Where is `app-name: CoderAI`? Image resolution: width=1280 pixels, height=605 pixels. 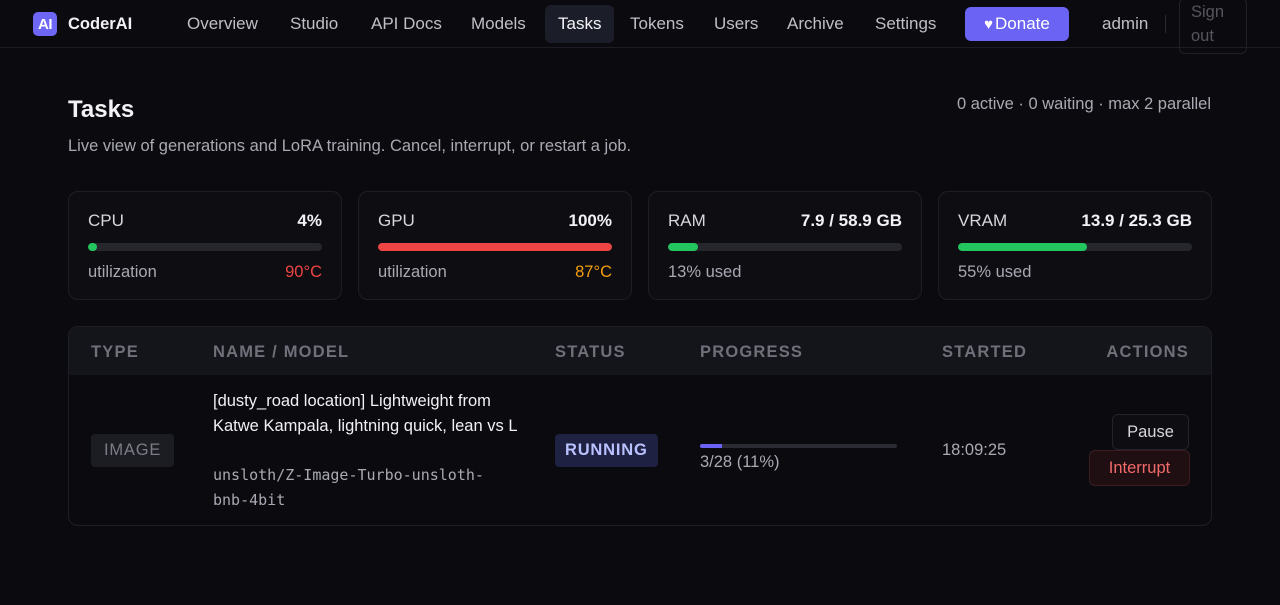
app-name: CoderAI is located at coordinates (100, 23).